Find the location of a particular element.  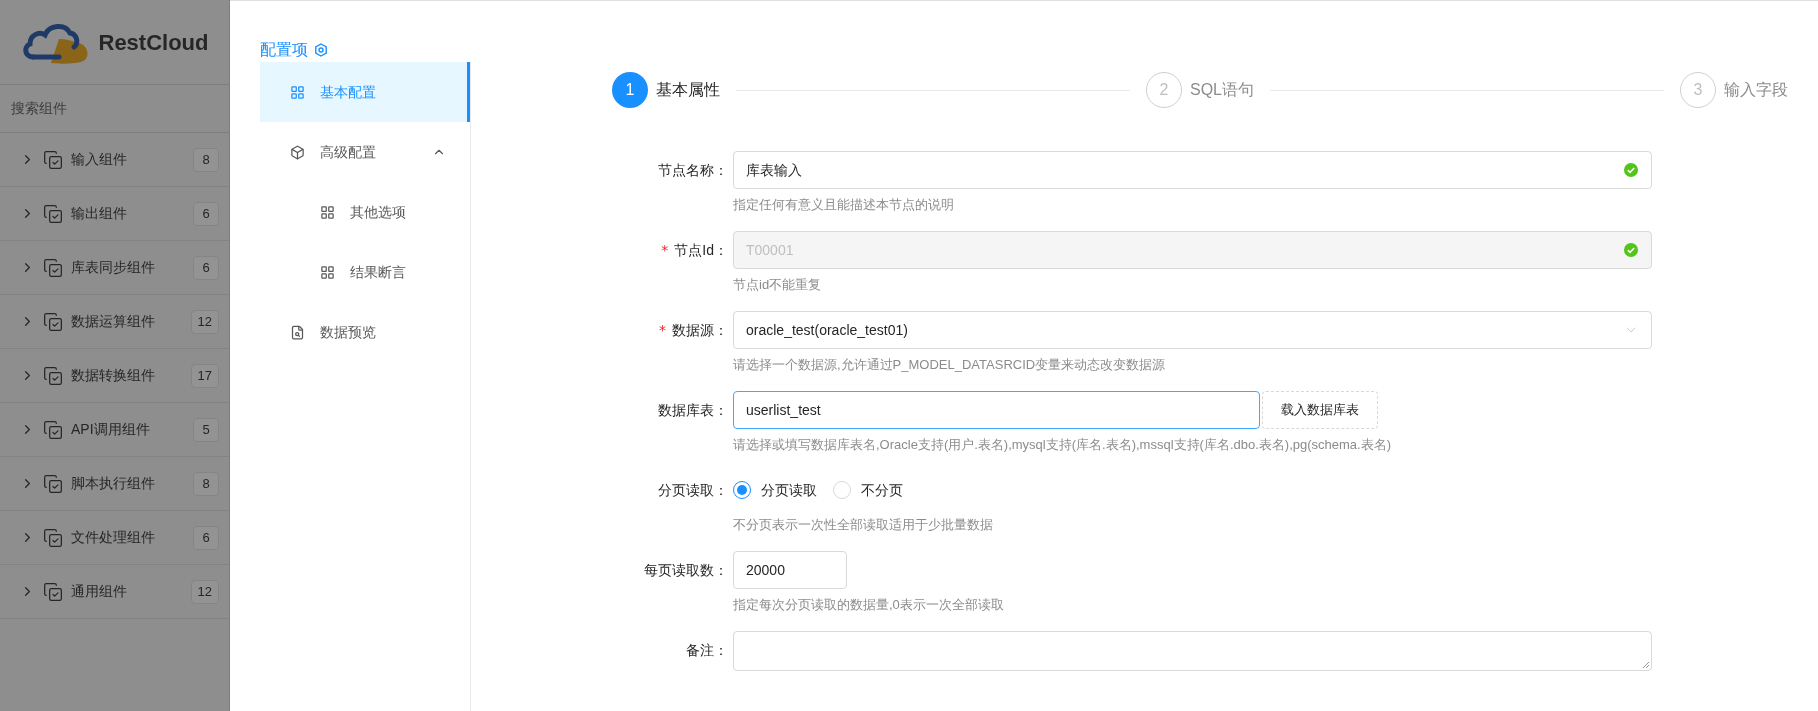

field-label: 数据库表： is located at coordinates (693, 410).